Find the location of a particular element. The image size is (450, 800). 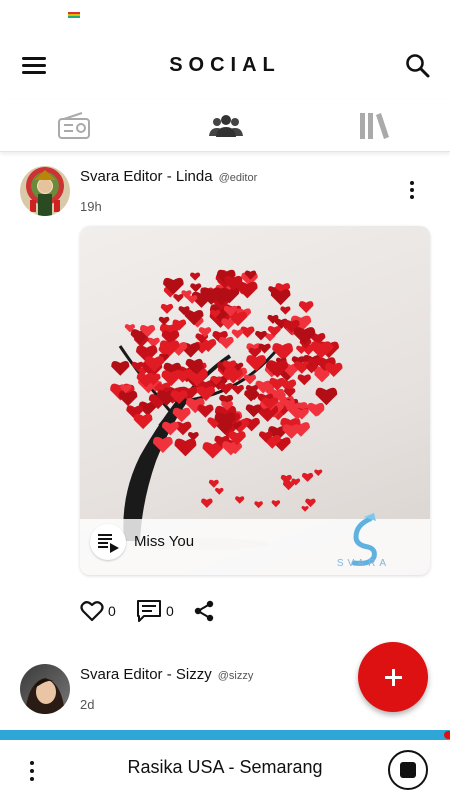

more-options-icon is located at coordinates (412, 191).